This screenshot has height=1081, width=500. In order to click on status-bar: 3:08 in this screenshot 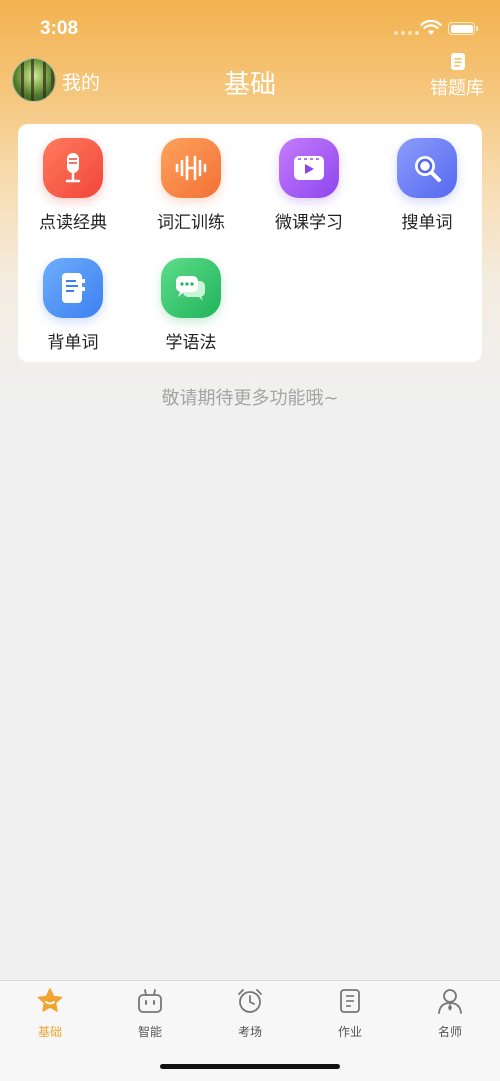, I will do `click(250, 27)`.